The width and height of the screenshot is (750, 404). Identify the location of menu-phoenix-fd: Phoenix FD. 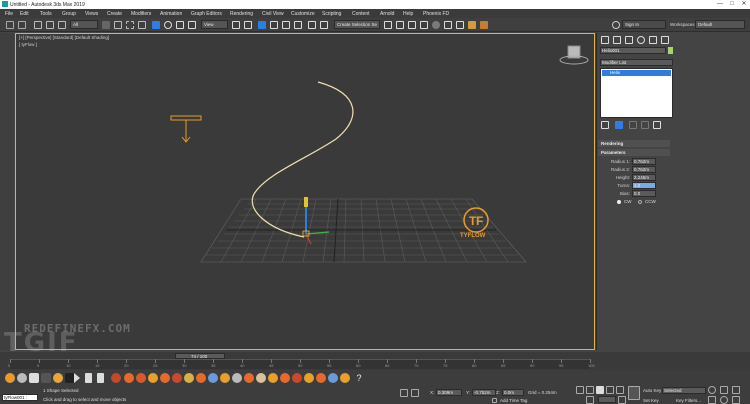
(436, 14).